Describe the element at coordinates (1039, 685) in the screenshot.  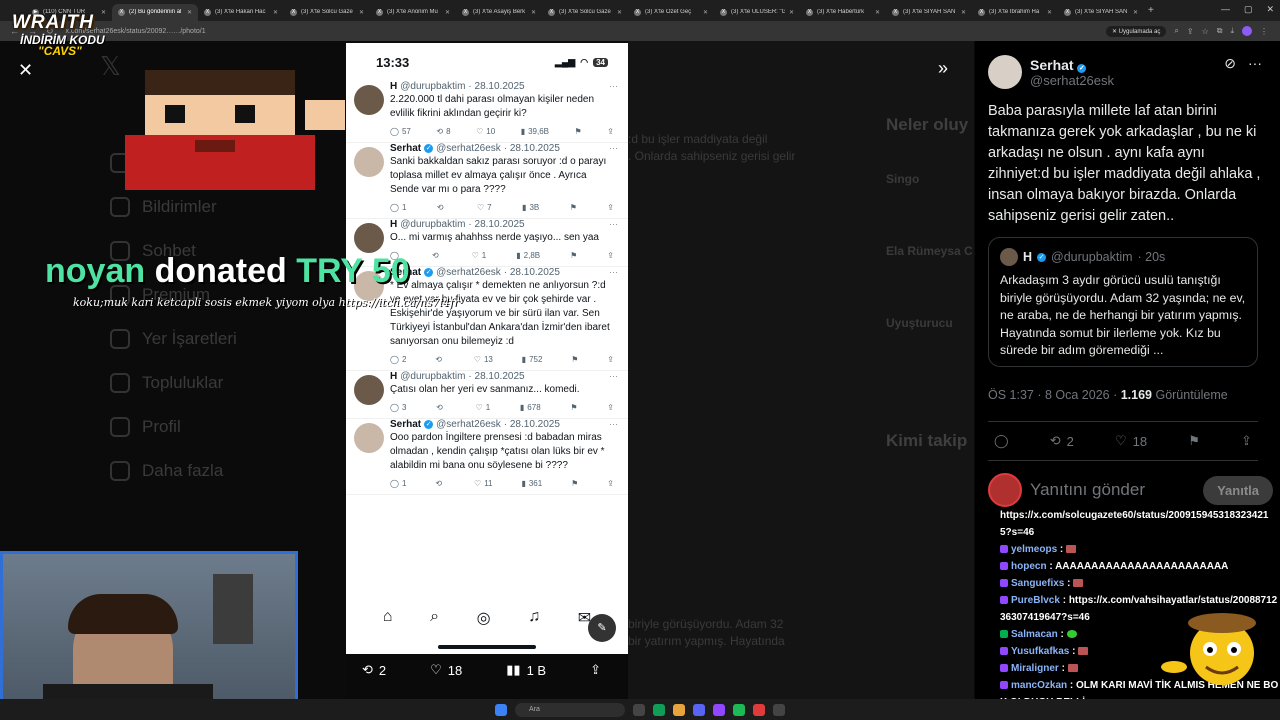
I see `chat-username: mancOzkan` at that location.